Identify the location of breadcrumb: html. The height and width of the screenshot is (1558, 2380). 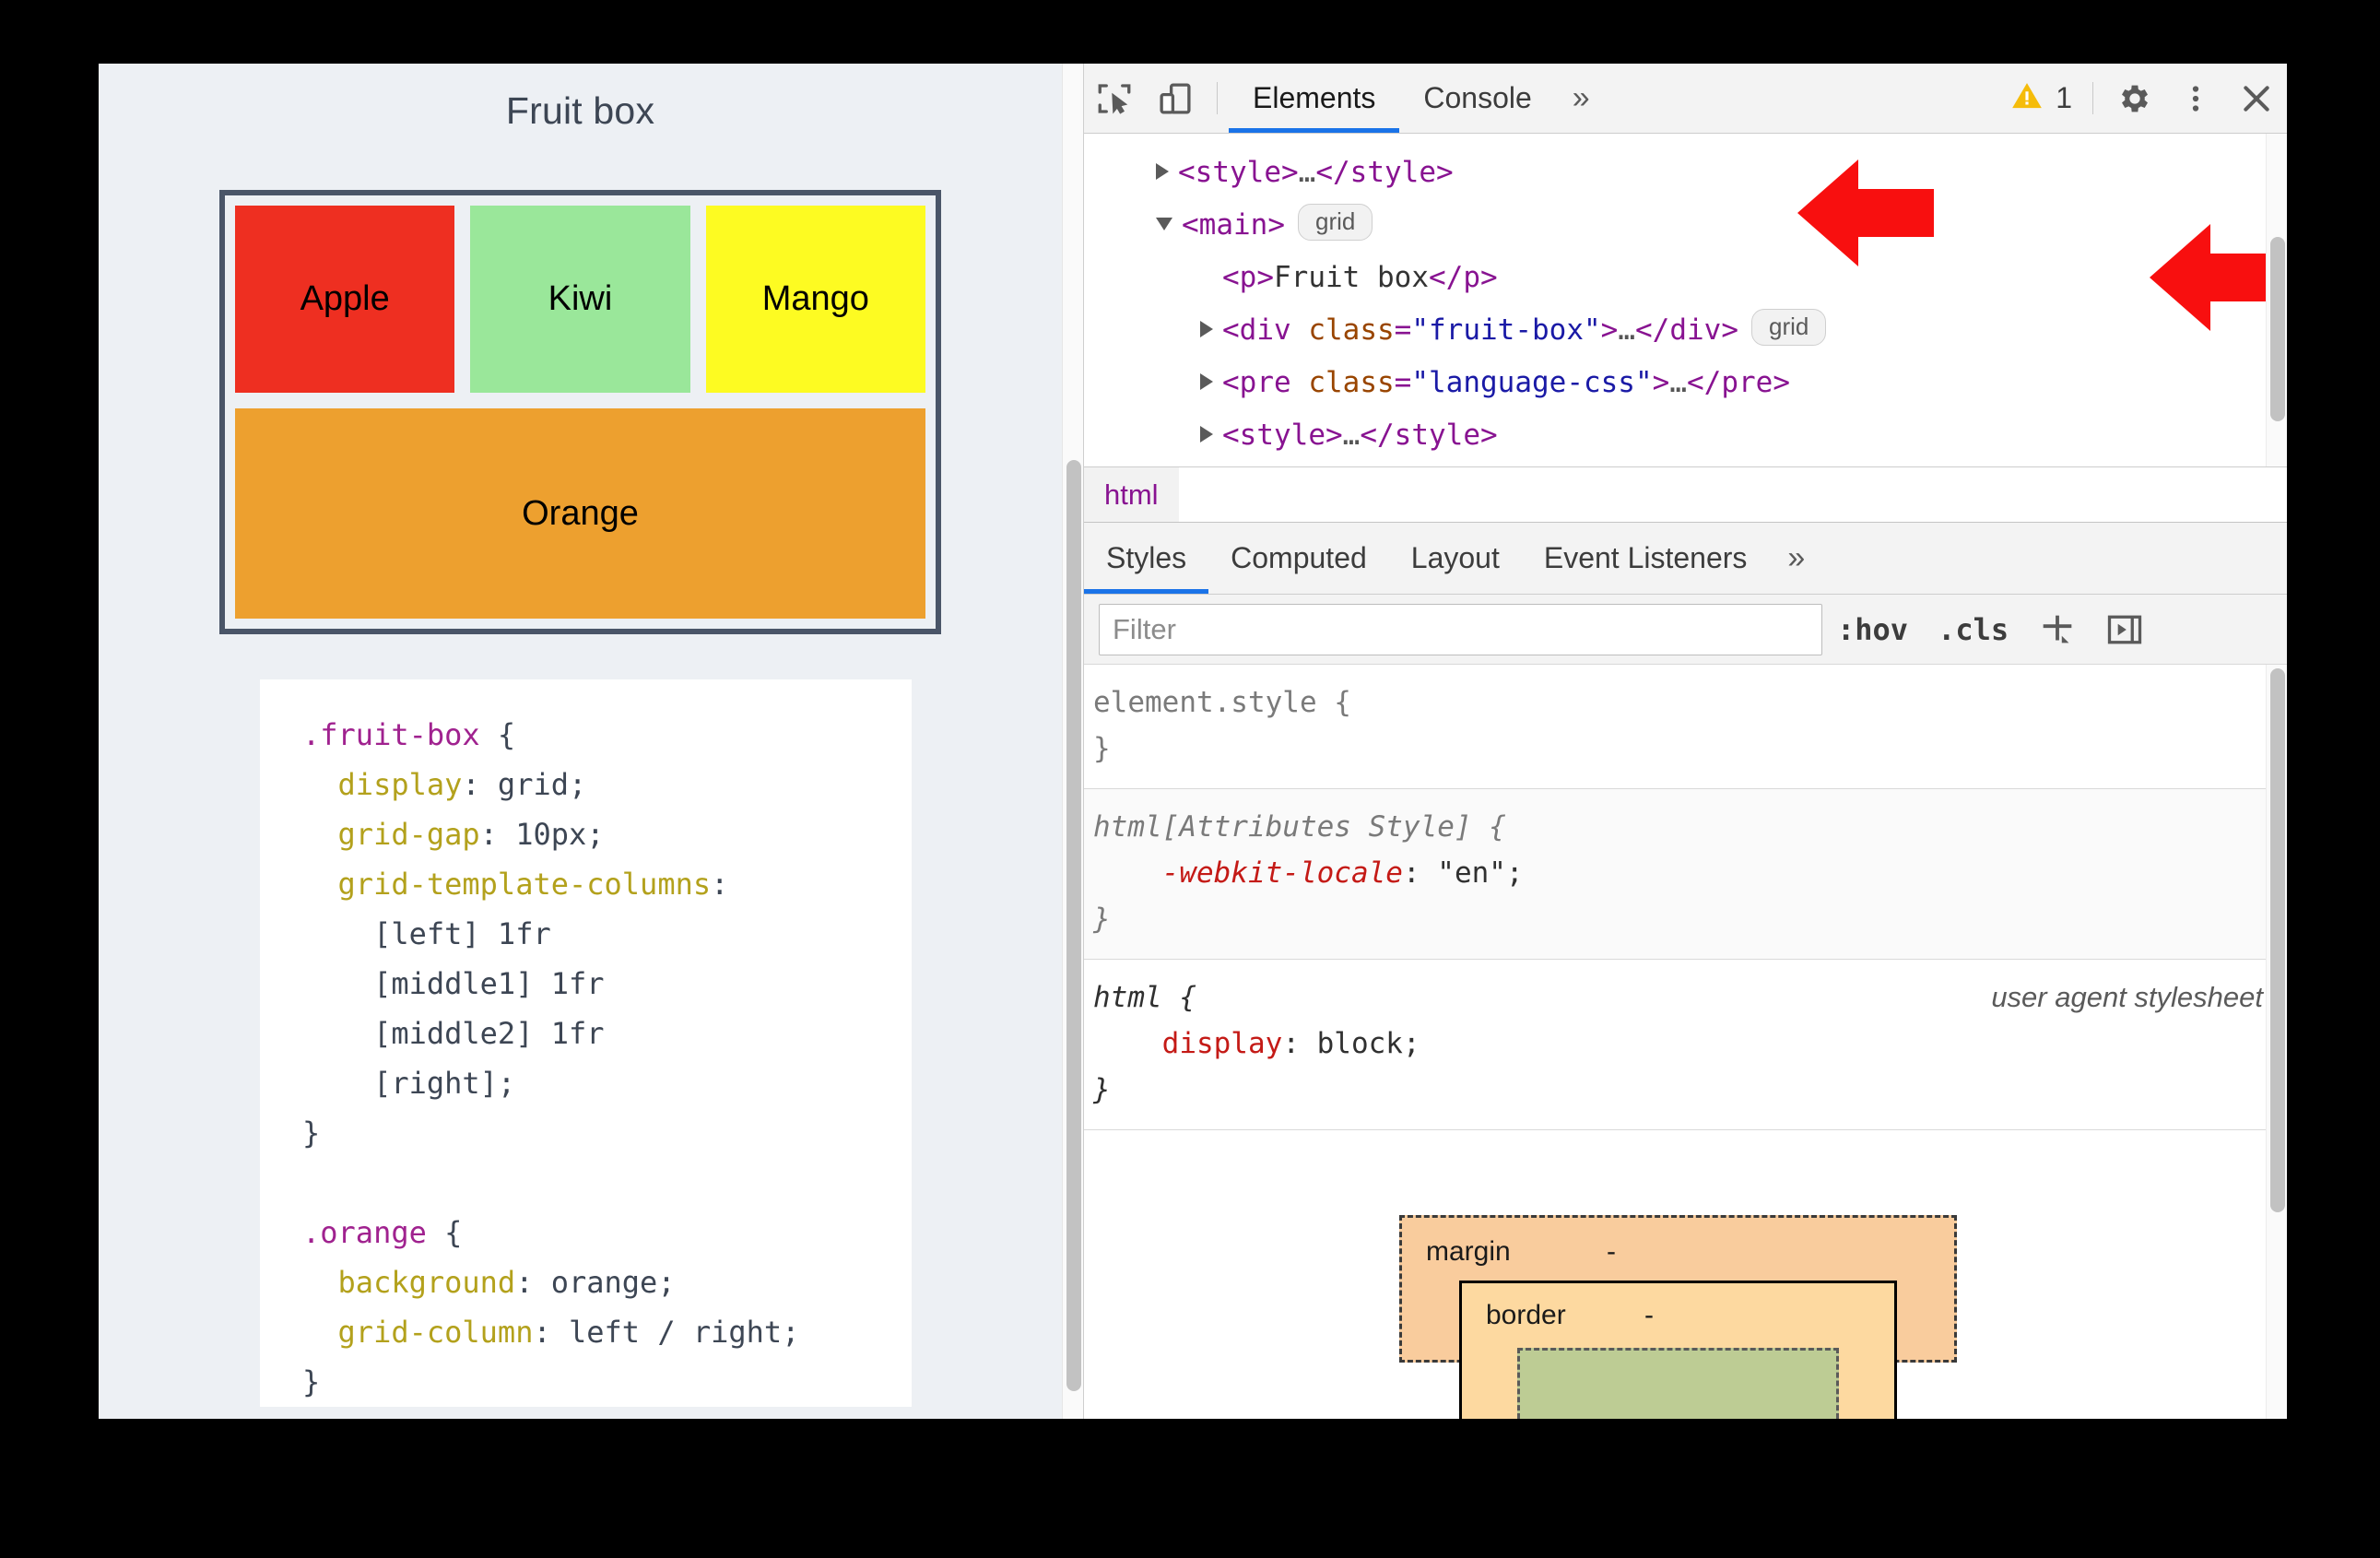
(1685, 495).